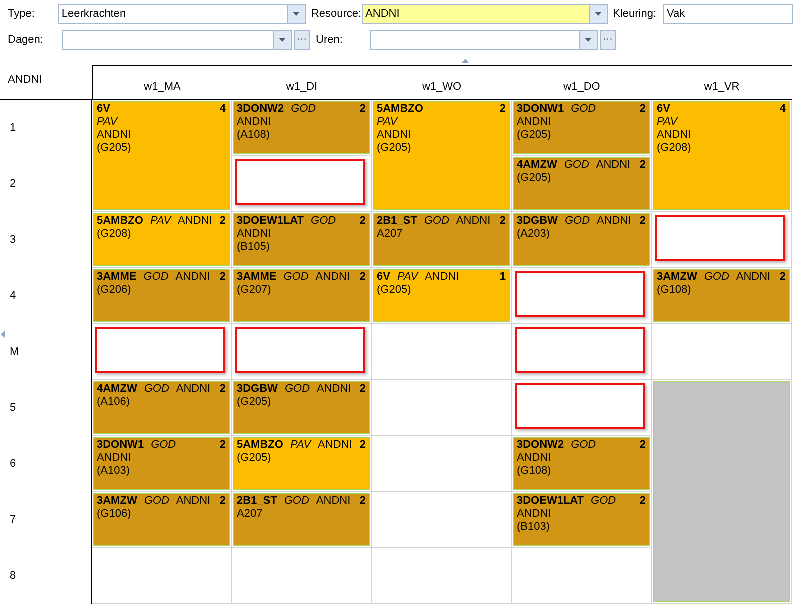 The image size is (793, 605). I want to click on dropdown-field: ANDNI, so click(485, 14).